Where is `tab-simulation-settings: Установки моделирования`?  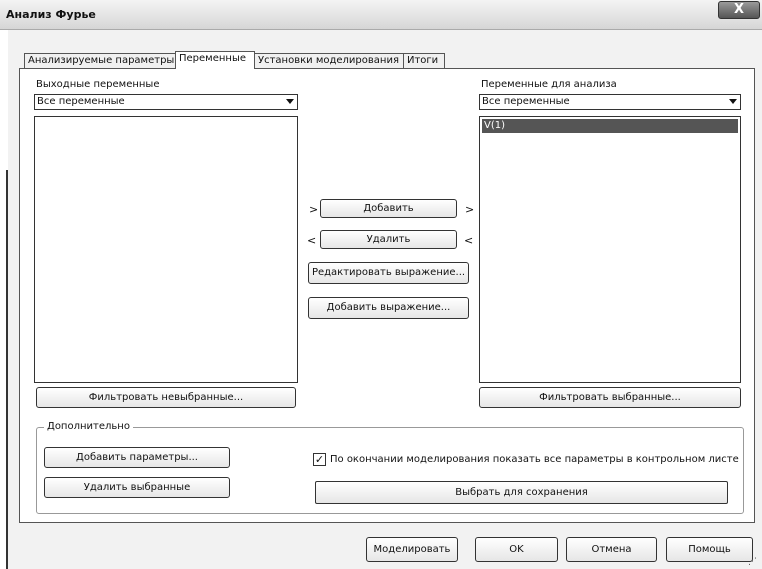
tab-simulation-settings: Установки моделирования is located at coordinates (329, 61).